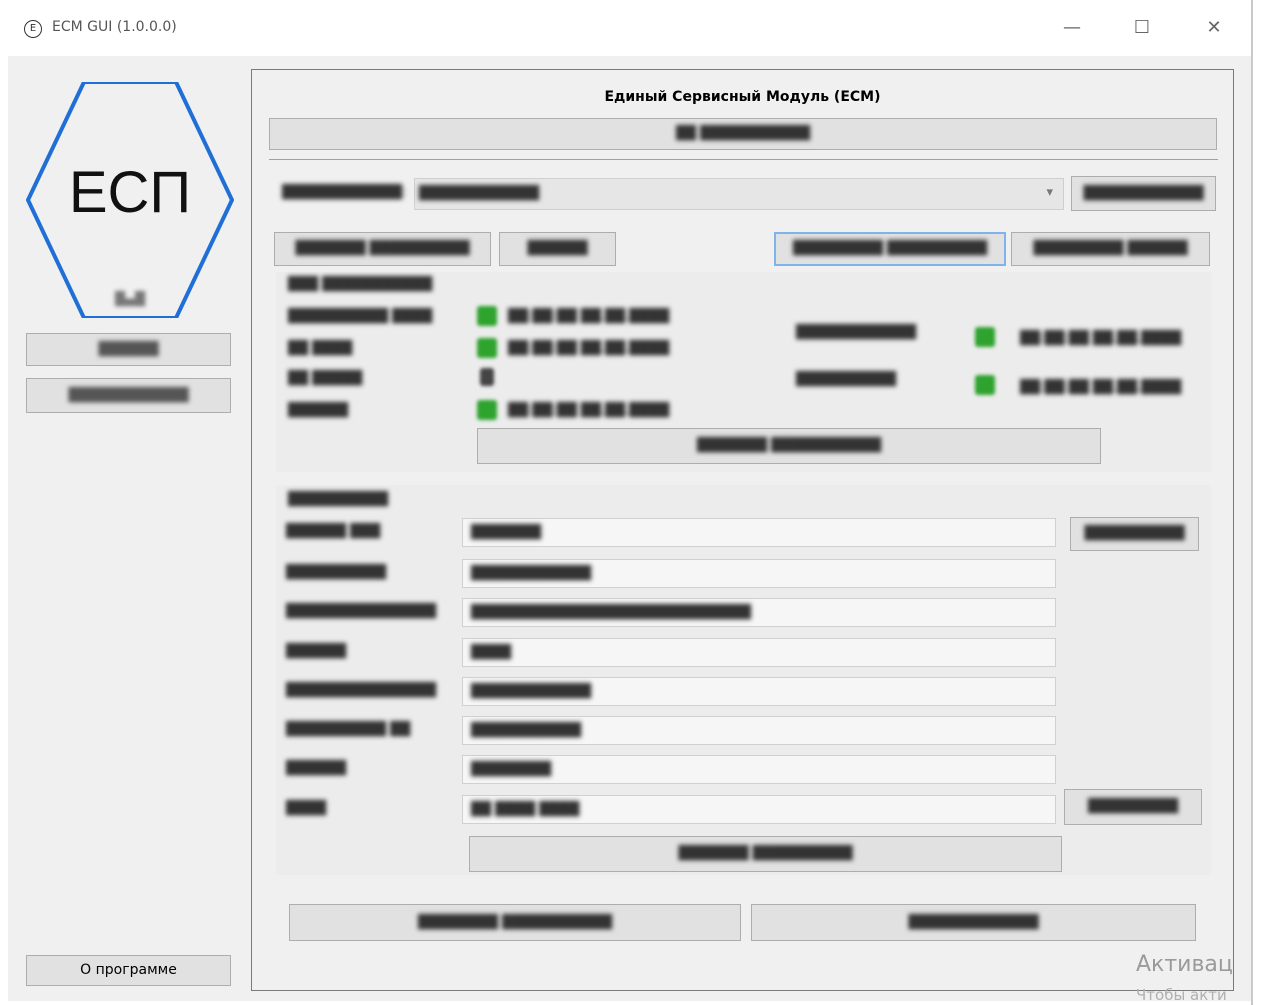 The image size is (1261, 1005). What do you see at coordinates (114, 27) in the screenshot?
I see `window-title: ECM GUI (1.0.0.0)` at bounding box center [114, 27].